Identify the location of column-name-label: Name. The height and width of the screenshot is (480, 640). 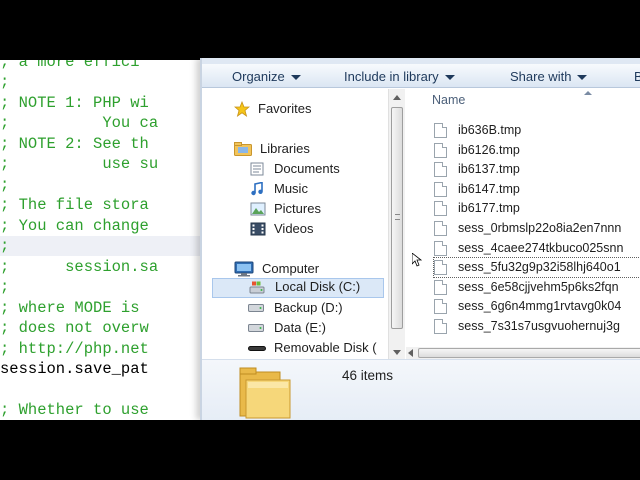
(449, 100).